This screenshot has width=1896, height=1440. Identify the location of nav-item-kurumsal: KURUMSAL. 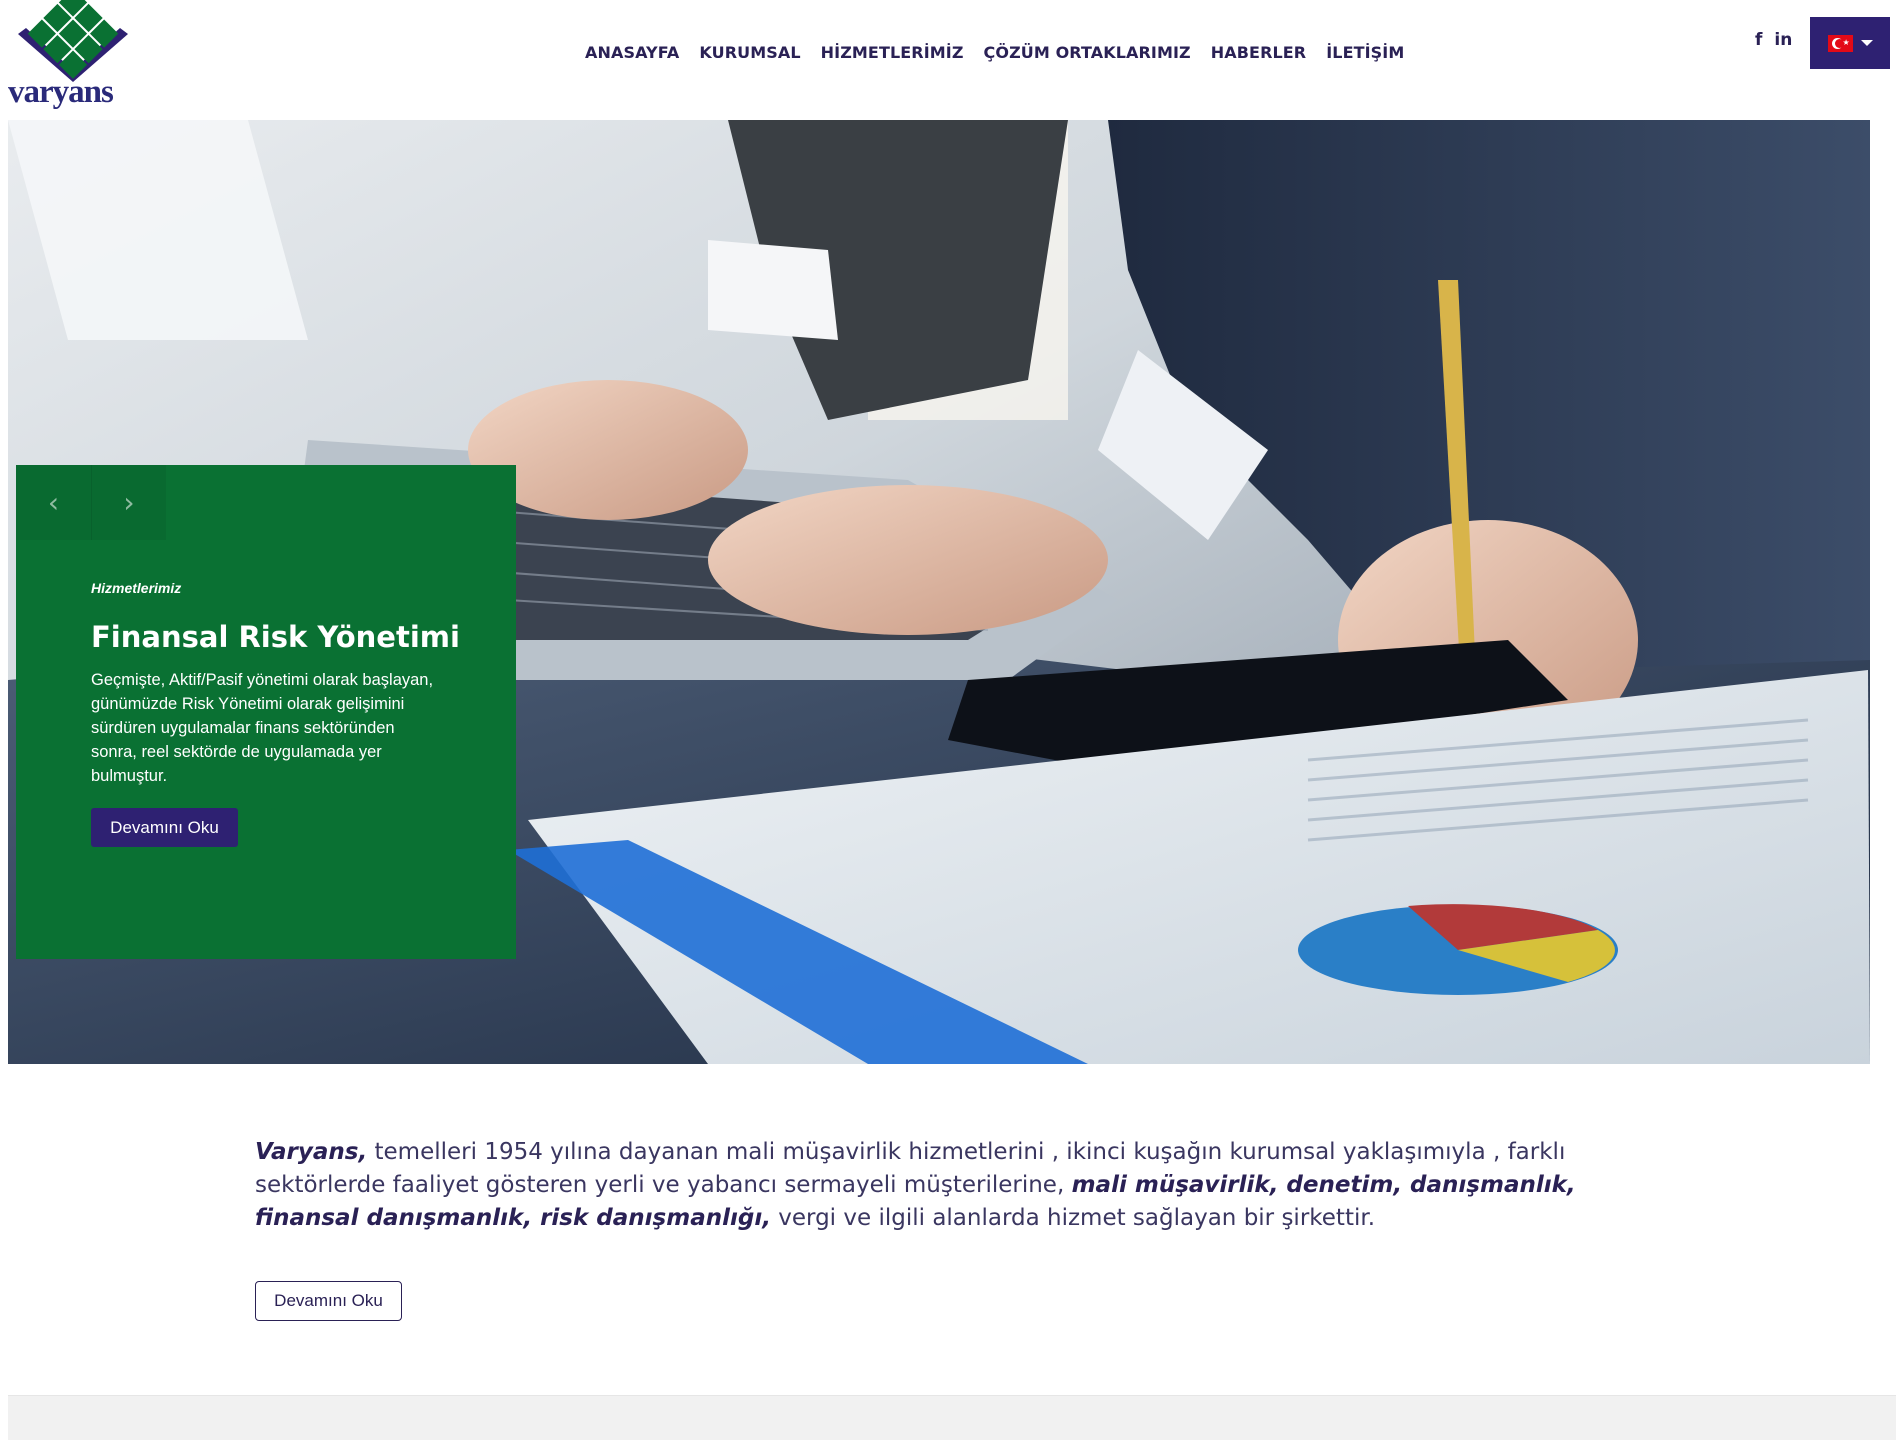
(749, 53).